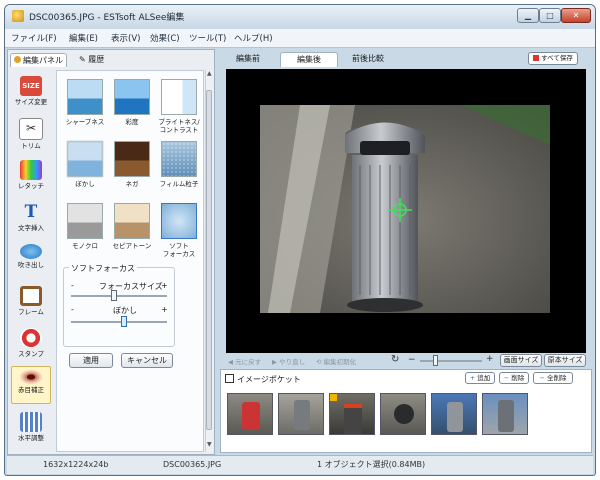 The width and height of the screenshot is (600, 480). Describe the element at coordinates (132, 246) in the screenshot. I see `effect-label: セピアトーン` at that location.